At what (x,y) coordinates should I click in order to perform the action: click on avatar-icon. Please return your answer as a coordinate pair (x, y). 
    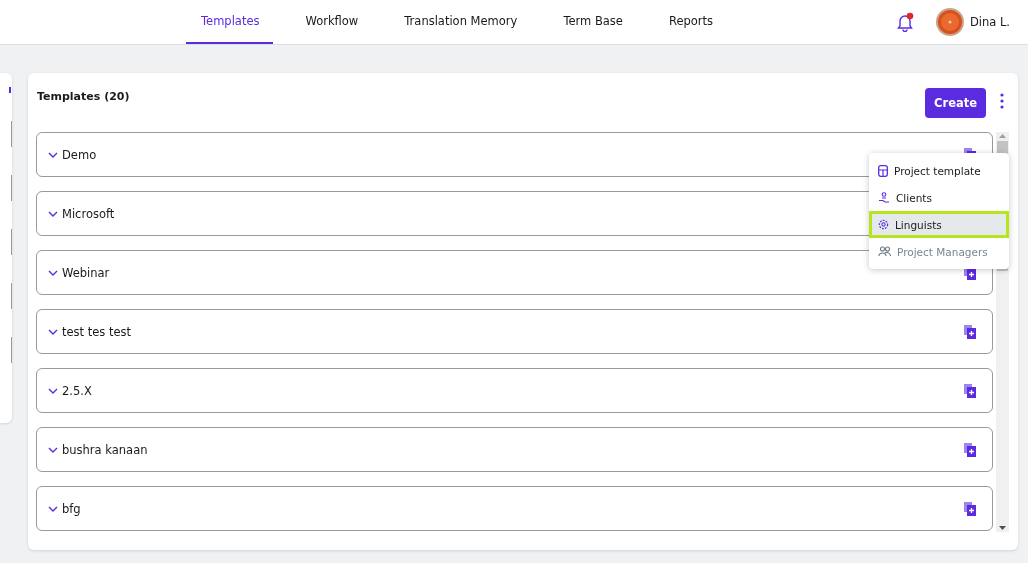
    Looking at the image, I should click on (949, 22).